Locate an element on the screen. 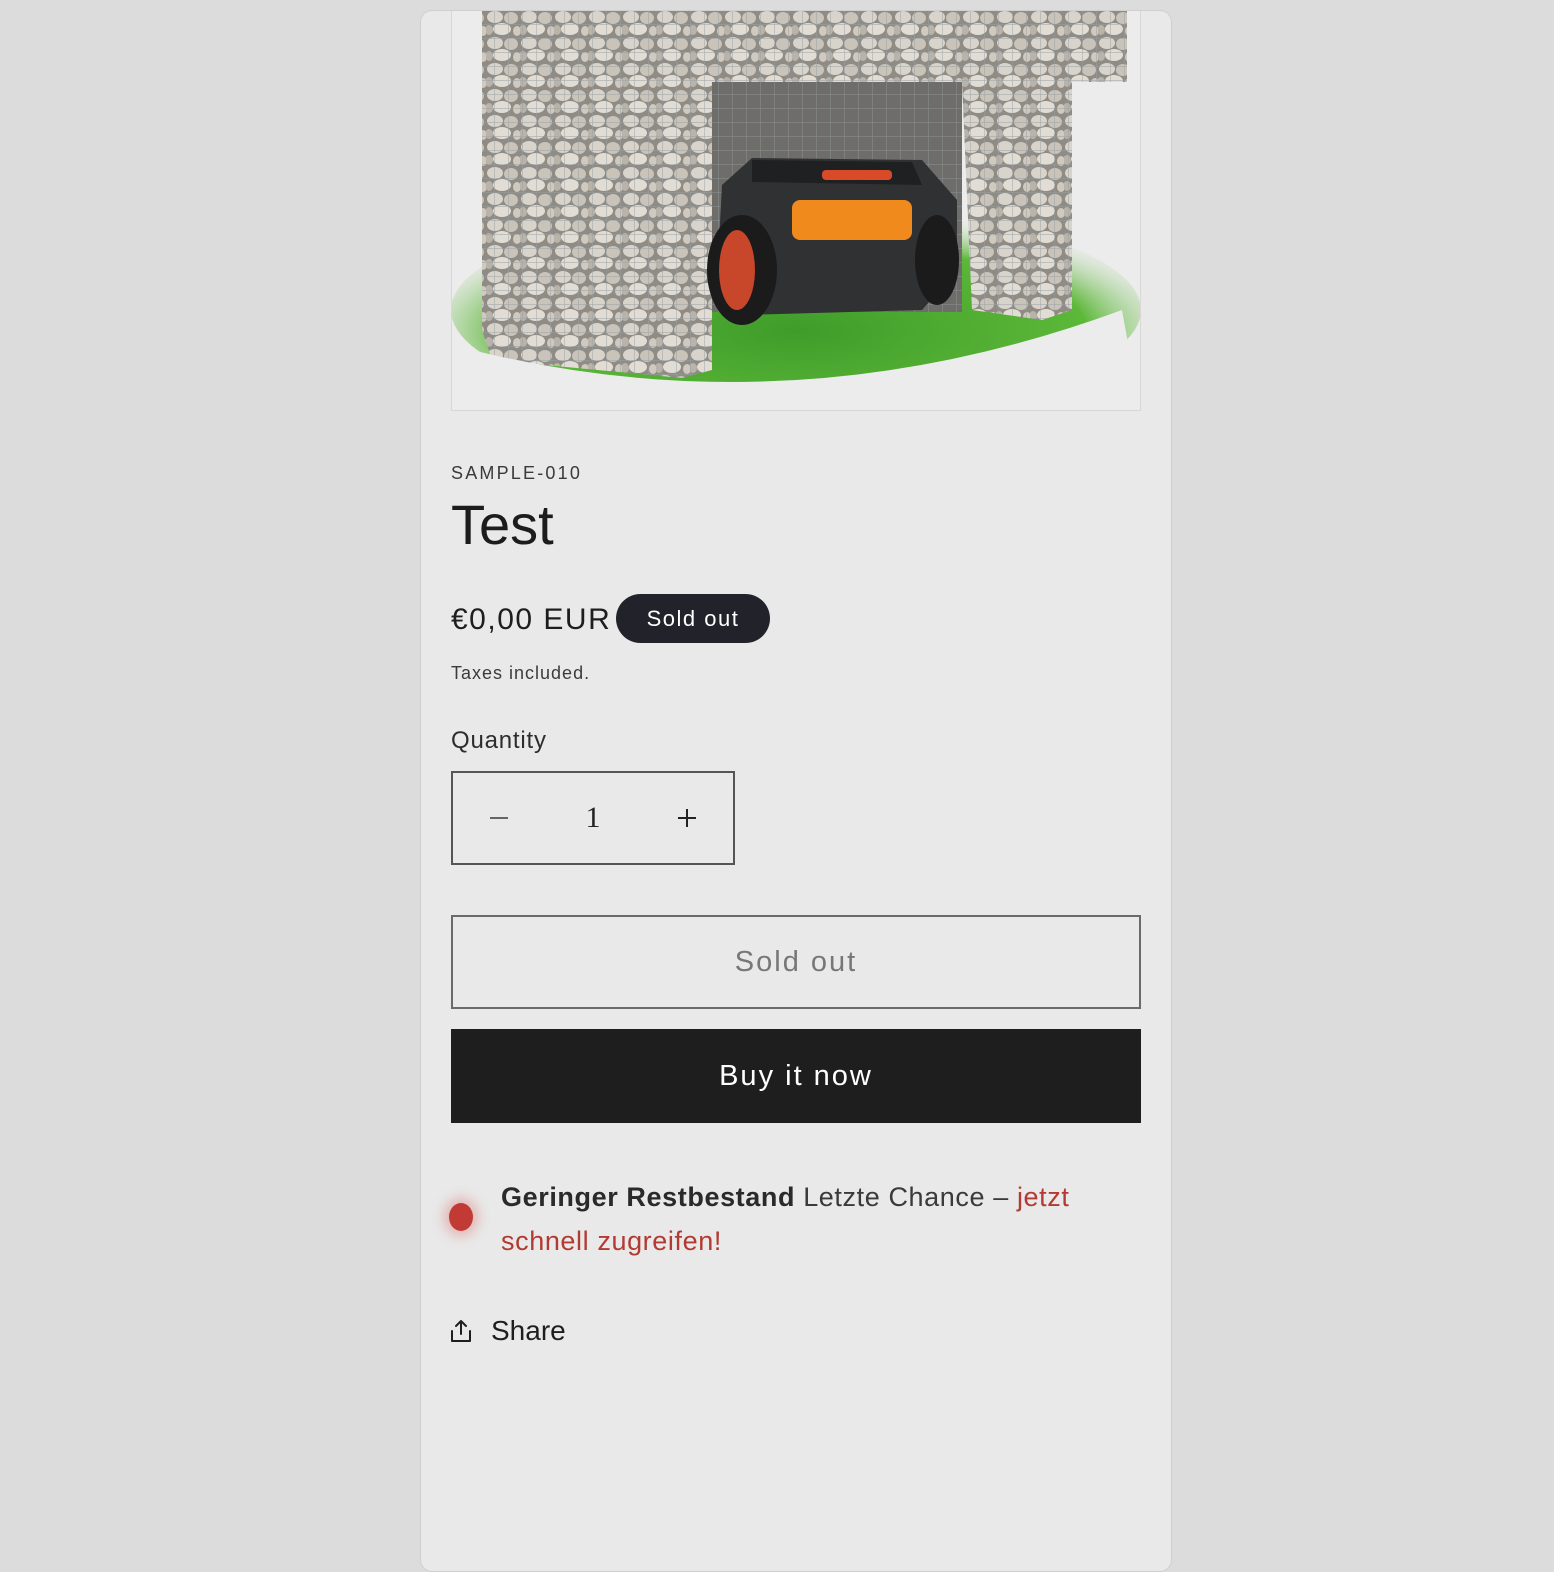 Image resolution: width=1554 pixels, height=1572 pixels. gabion-garage-illustration is located at coordinates (796, 210).